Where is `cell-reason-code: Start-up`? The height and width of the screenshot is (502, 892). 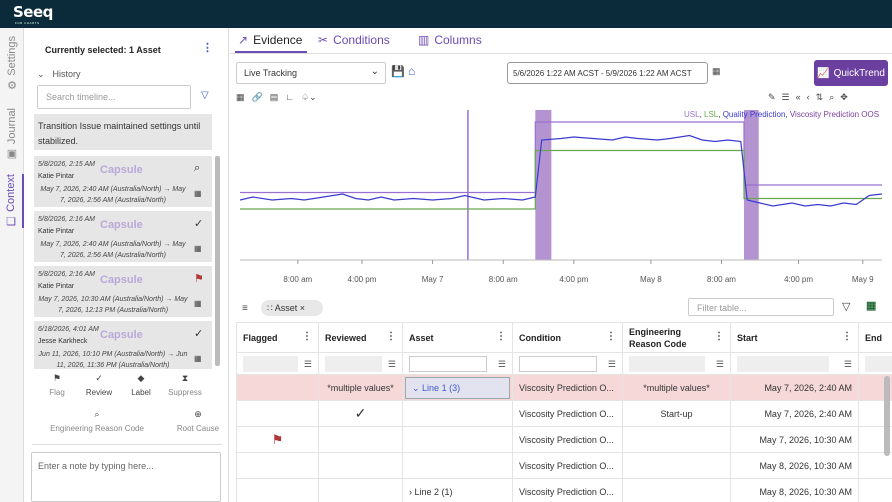 cell-reason-code: Start-up is located at coordinates (676, 413).